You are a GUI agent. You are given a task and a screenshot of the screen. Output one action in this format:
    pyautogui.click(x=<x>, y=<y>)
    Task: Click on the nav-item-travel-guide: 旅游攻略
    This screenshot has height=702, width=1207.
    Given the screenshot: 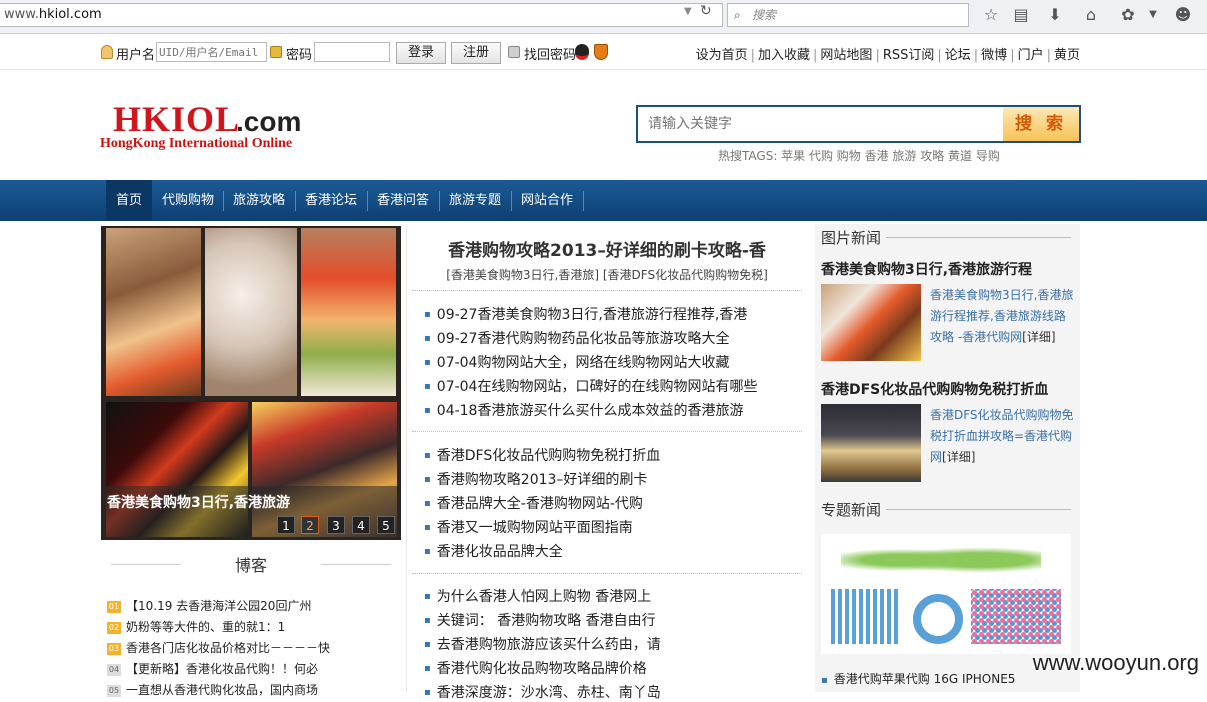 What is the action you would take?
    pyautogui.click(x=259, y=200)
    